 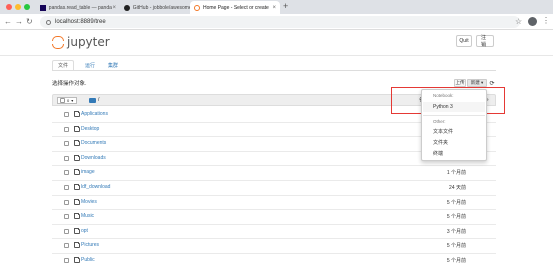 What do you see at coordinates (19, 21) in the screenshot?
I see `forward-arrow-icon: →` at bounding box center [19, 21].